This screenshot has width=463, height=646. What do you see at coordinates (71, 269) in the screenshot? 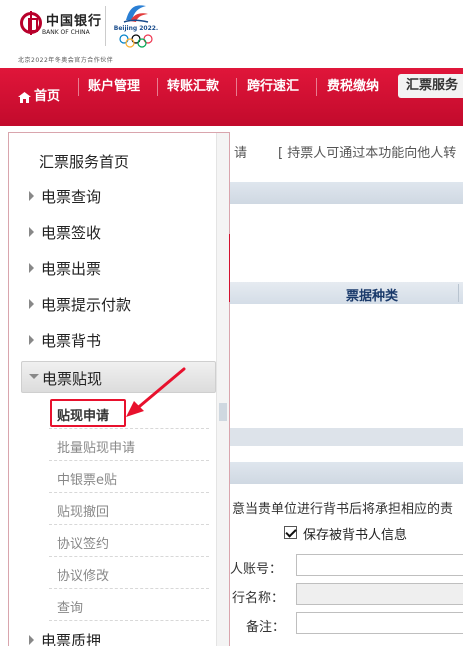
I see `menu-item-label: 电票出票` at bounding box center [71, 269].